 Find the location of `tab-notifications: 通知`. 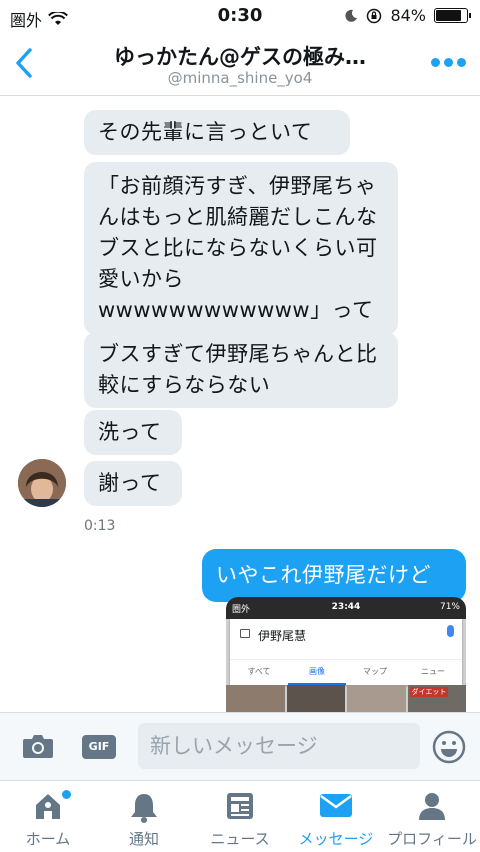

tab-notifications: 通知 is located at coordinates (144, 816).